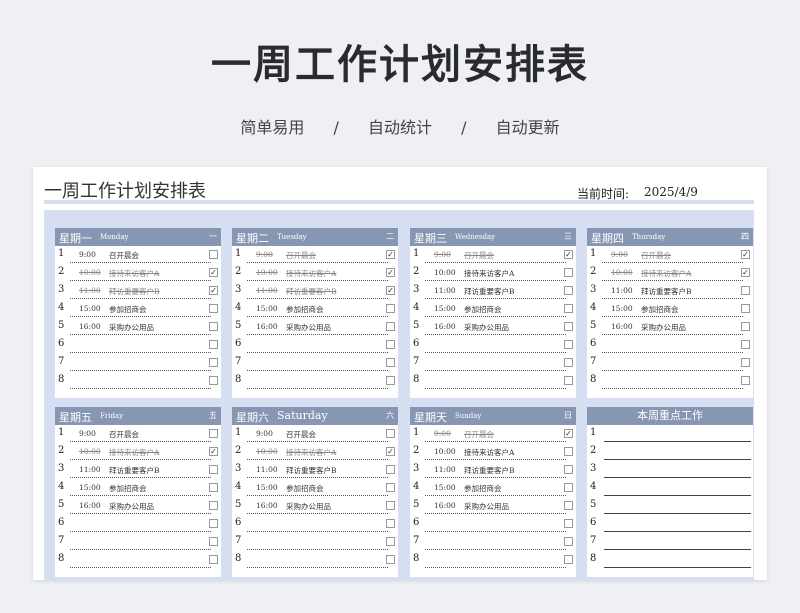 The height and width of the screenshot is (613, 800). Describe the element at coordinates (238, 432) in the screenshot. I see `row-number: 1` at that location.